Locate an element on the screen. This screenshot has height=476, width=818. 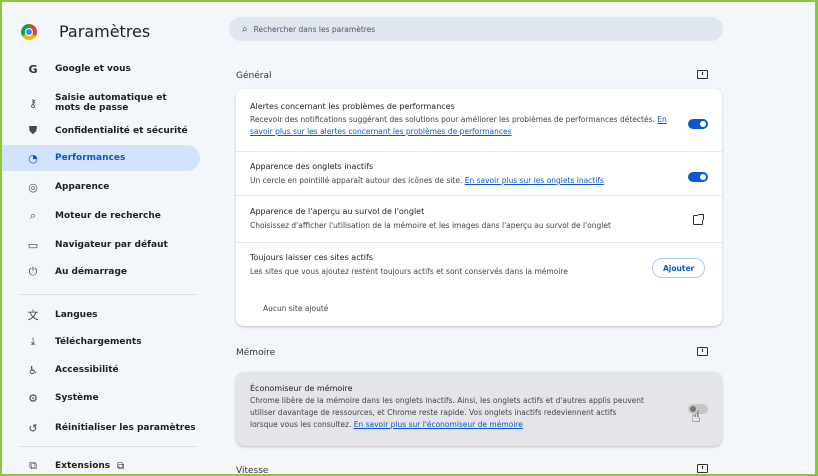
download-icon: ⤓ is located at coordinates (33, 341).